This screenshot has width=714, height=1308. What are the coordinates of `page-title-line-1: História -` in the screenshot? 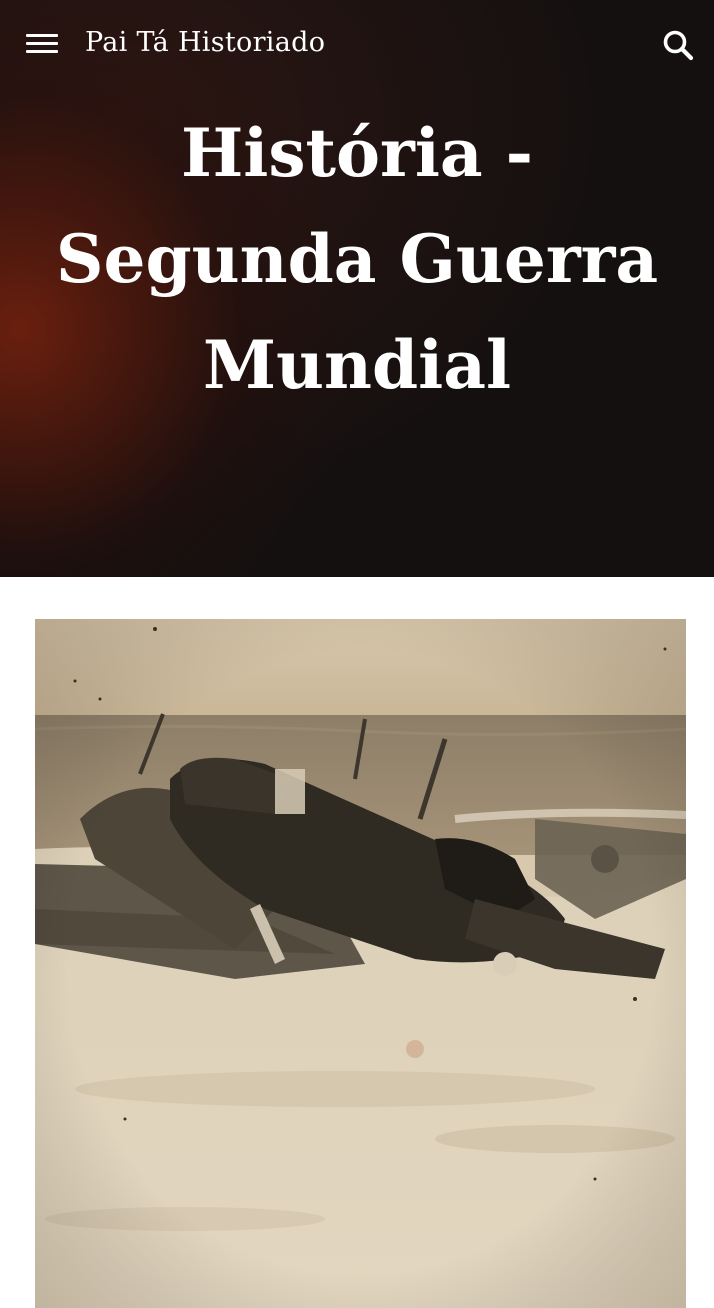 It's located at (357, 153).